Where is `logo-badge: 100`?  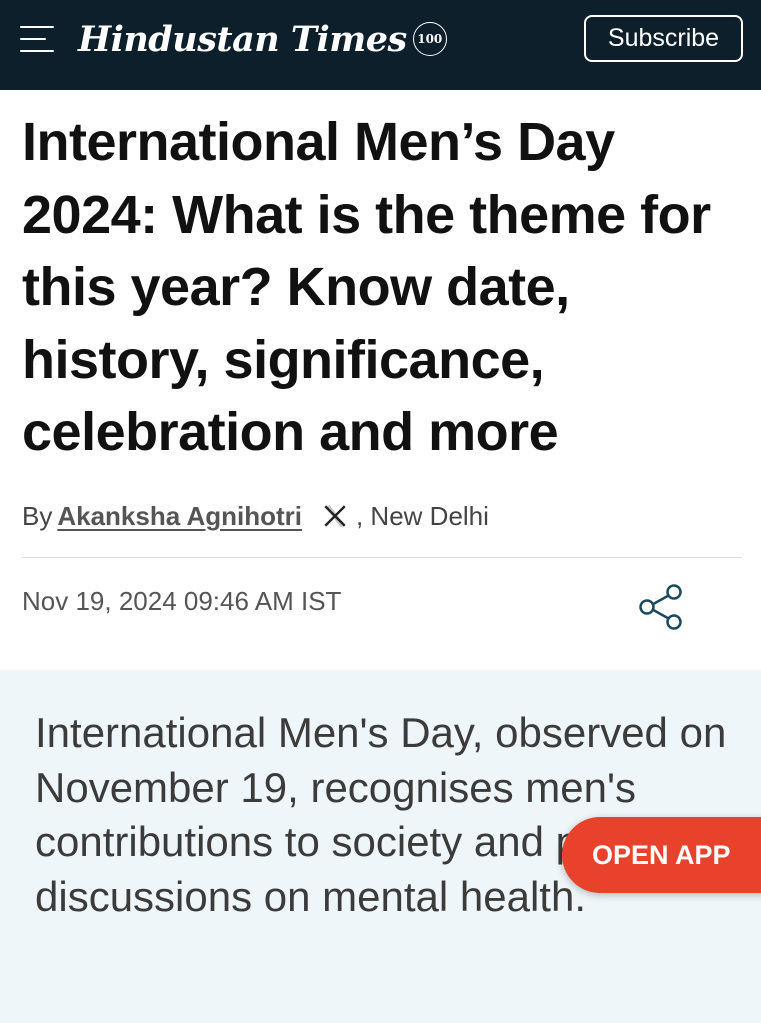
logo-badge: 100 is located at coordinates (429, 39).